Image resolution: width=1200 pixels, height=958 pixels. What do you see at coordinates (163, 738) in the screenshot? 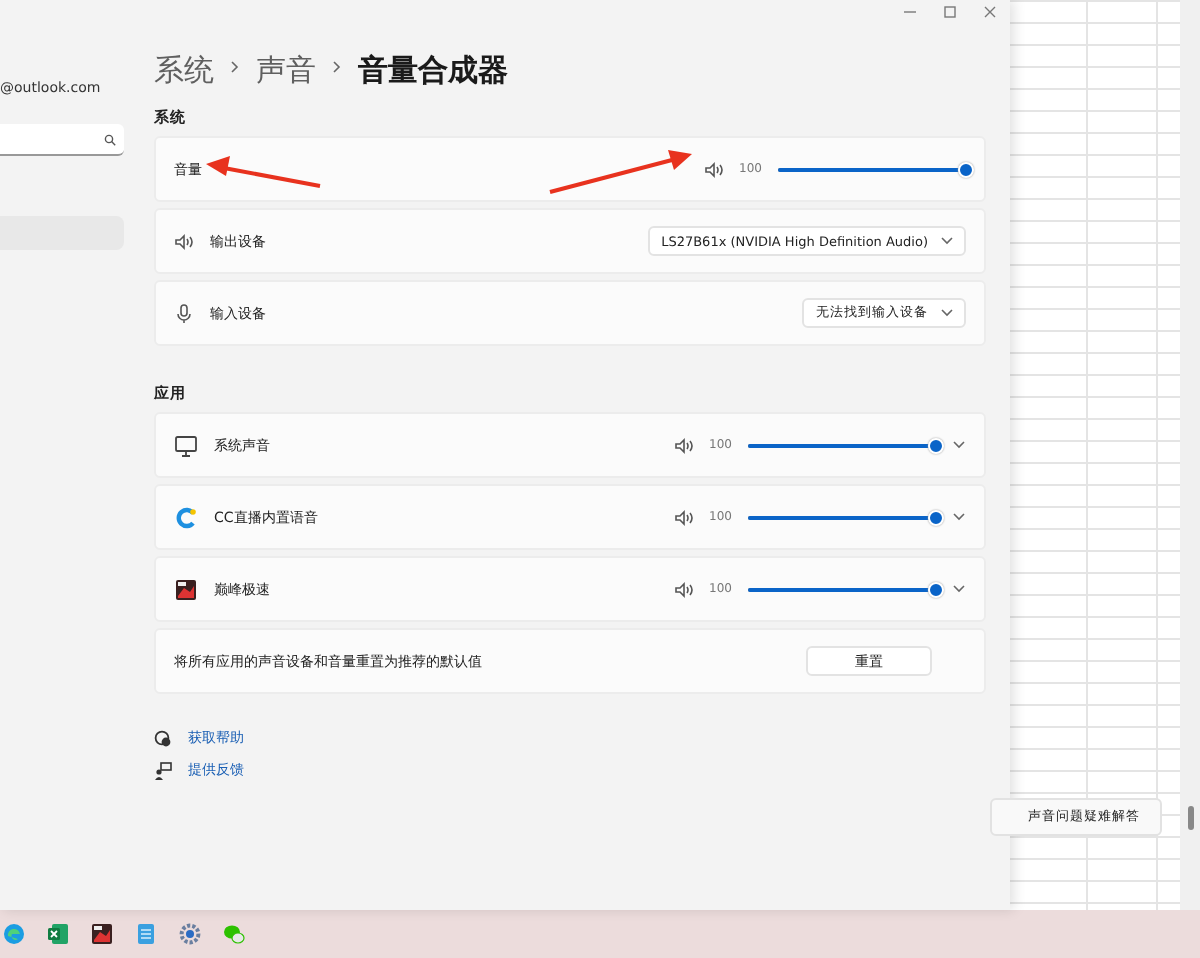
I see `help-icon` at bounding box center [163, 738].